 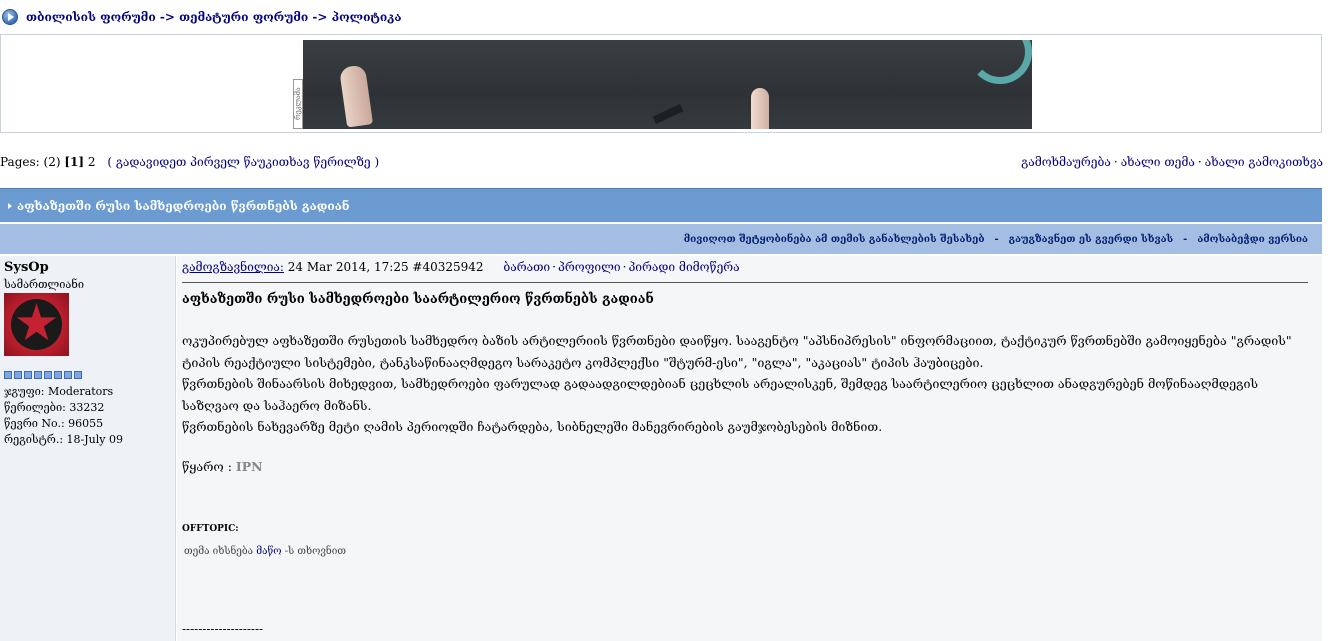 What do you see at coordinates (589, 267) in the screenshot?
I see `profile-link: პროფილი` at bounding box center [589, 267].